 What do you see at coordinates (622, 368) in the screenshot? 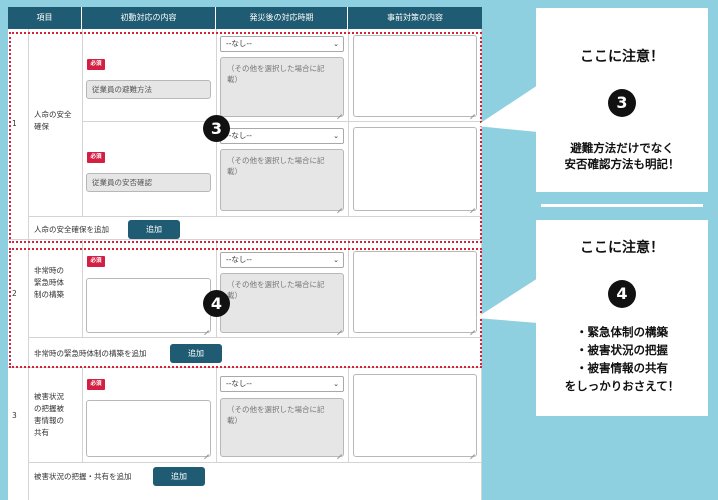
I see `callout-body-line: ・被害情報の共有` at bounding box center [622, 368].